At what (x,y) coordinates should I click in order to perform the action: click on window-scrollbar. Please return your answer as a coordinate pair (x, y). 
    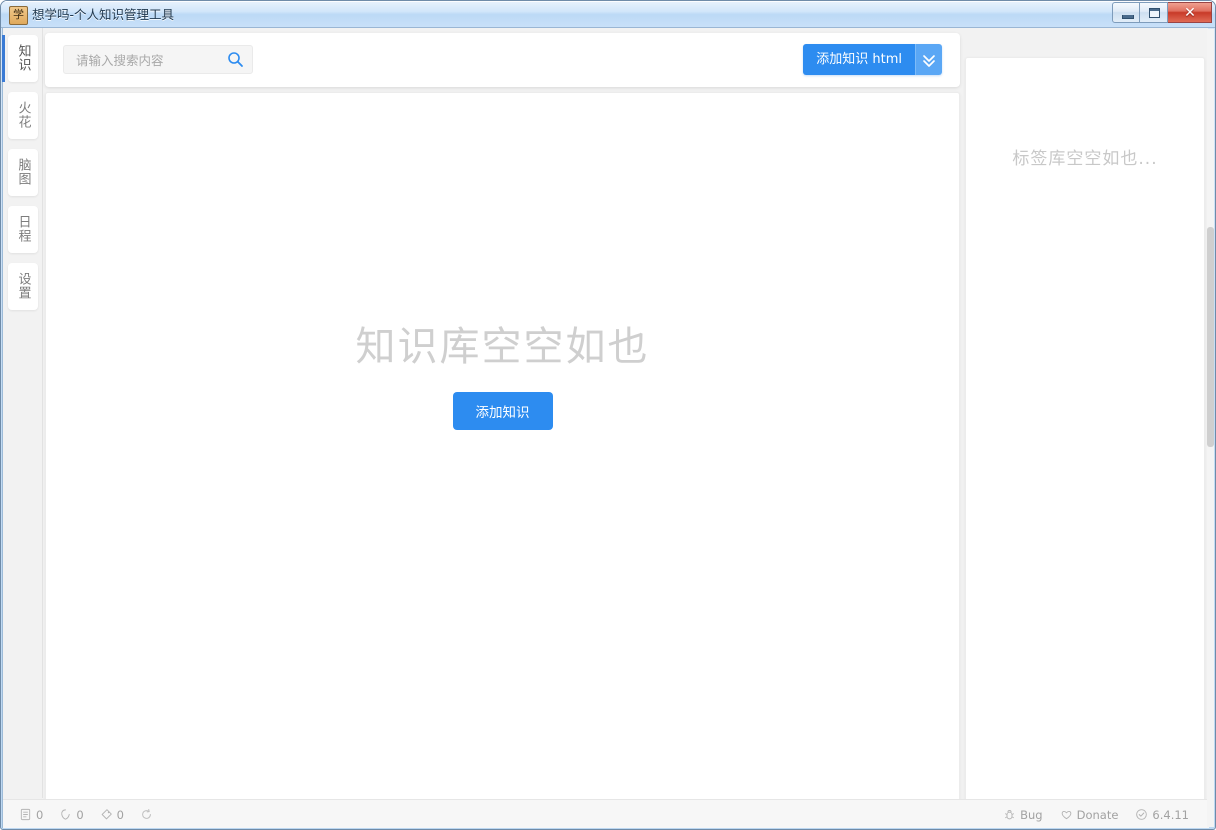
    Looking at the image, I should click on (1210, 428).